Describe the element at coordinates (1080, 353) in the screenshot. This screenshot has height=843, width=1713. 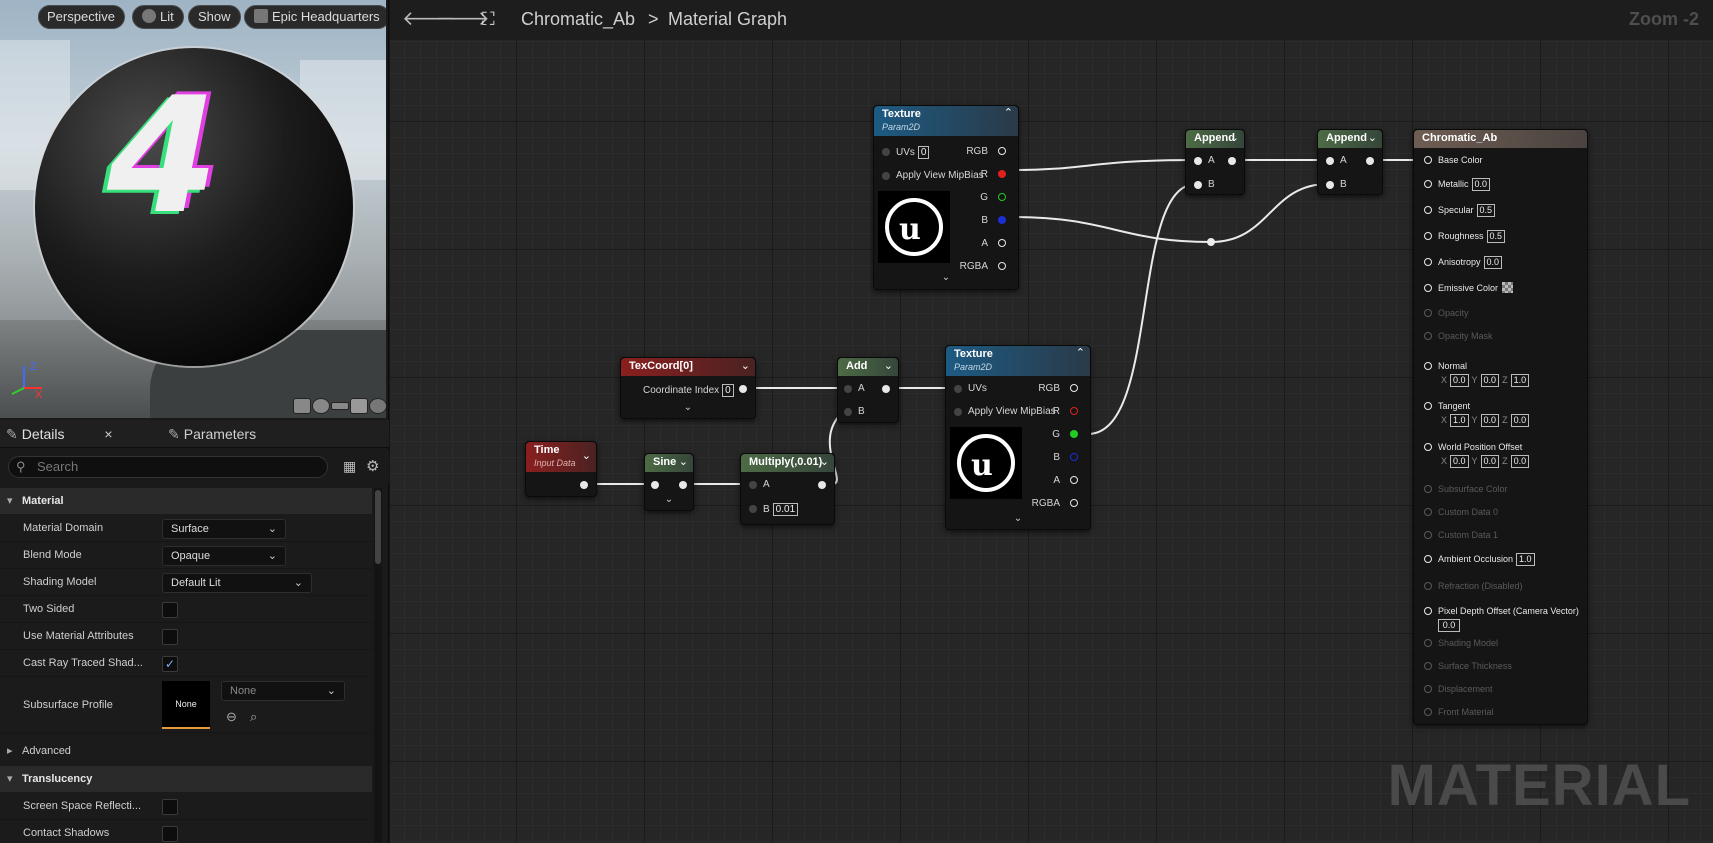
I see `collapse-node-icon: ⌃` at that location.